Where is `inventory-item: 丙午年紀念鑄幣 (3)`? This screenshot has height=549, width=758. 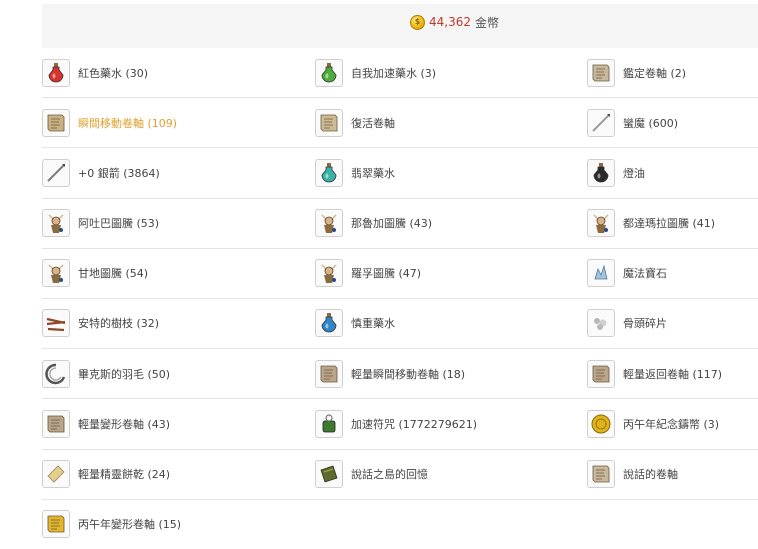 inventory-item: 丙午年紀念鑄幣 (3) is located at coordinates (653, 423).